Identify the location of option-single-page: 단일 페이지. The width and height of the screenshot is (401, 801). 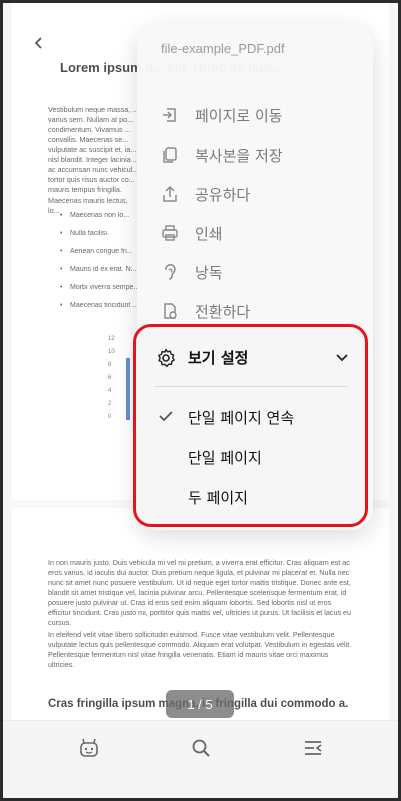
(250, 457).